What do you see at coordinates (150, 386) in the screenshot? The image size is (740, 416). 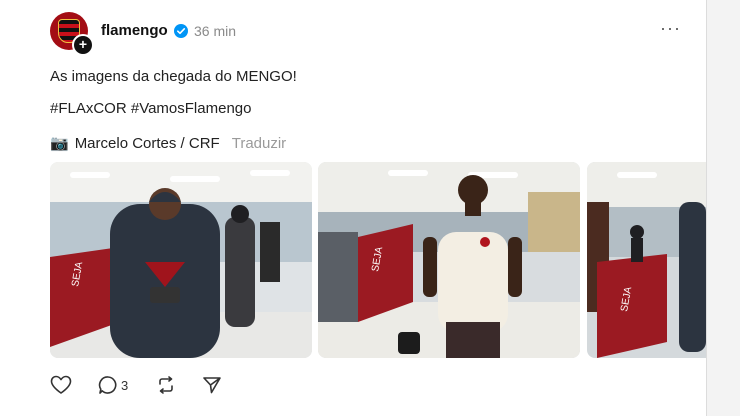 I see `action-bar: 3` at bounding box center [150, 386].